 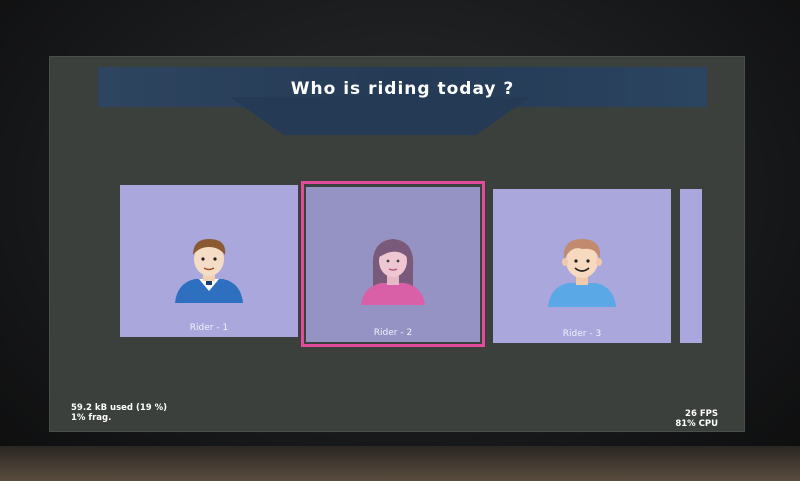 What do you see at coordinates (393, 264) in the screenshot?
I see `selection-frame` at bounding box center [393, 264].